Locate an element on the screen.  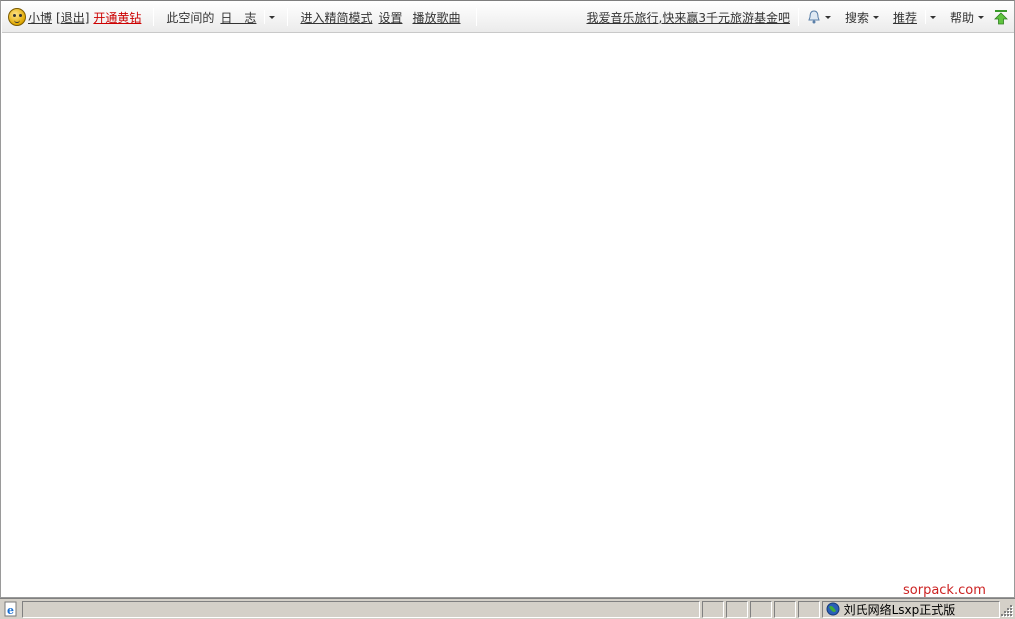
resize-grip-icon is located at coordinates (1007, 609).